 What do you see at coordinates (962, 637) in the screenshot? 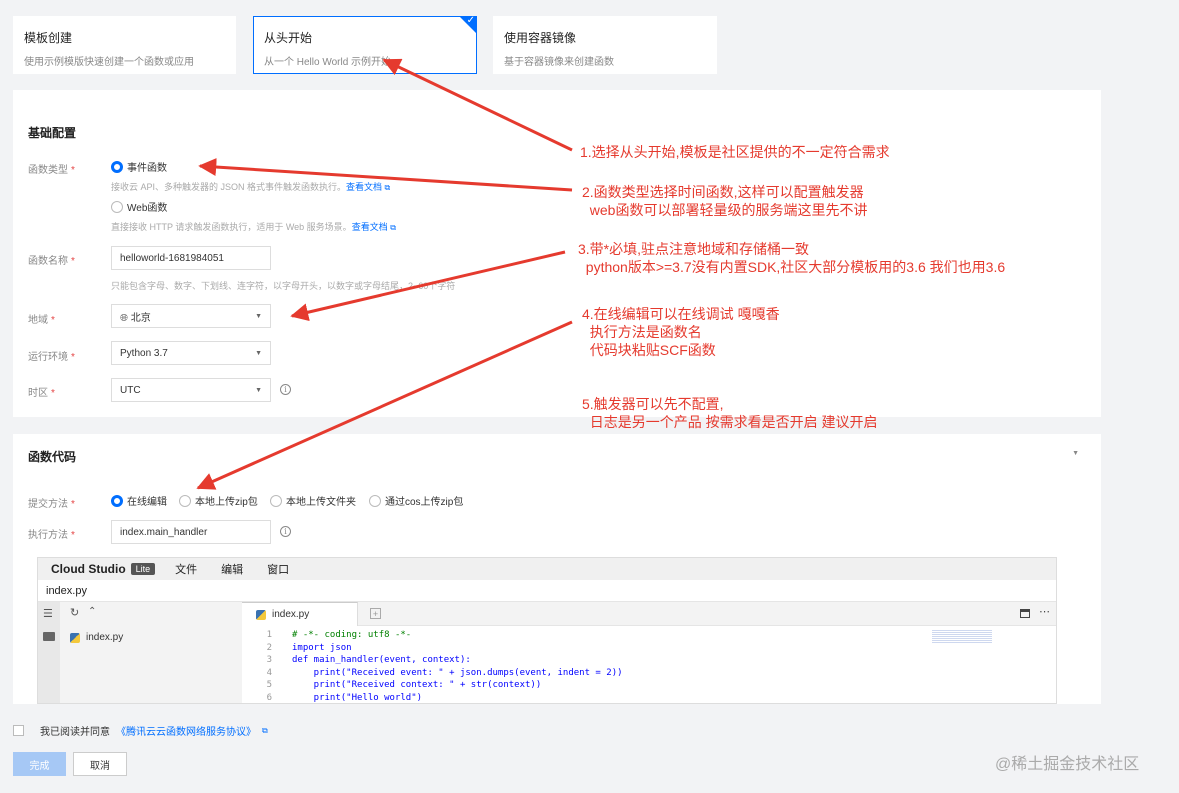
I see `minimap` at bounding box center [962, 637].